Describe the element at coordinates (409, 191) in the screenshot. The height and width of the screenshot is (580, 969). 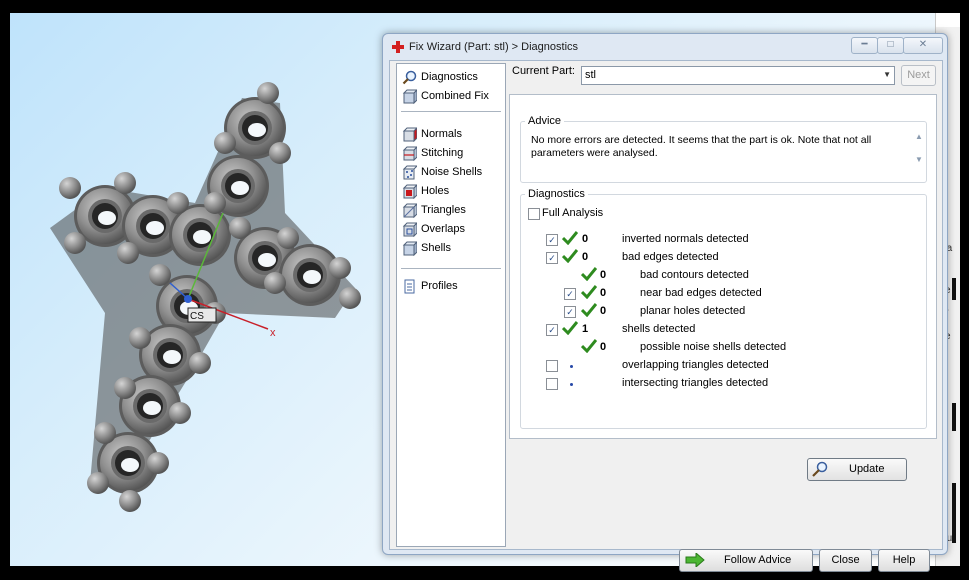
I see `holes-cube-icon` at that location.